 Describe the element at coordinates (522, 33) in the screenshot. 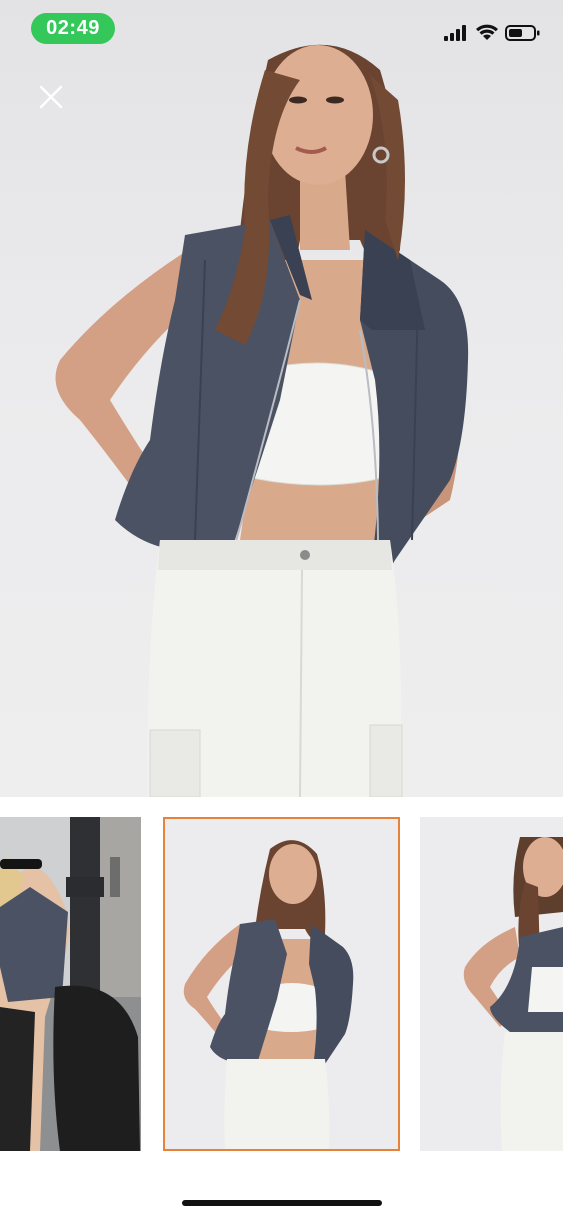

I see `battery-icon` at that location.